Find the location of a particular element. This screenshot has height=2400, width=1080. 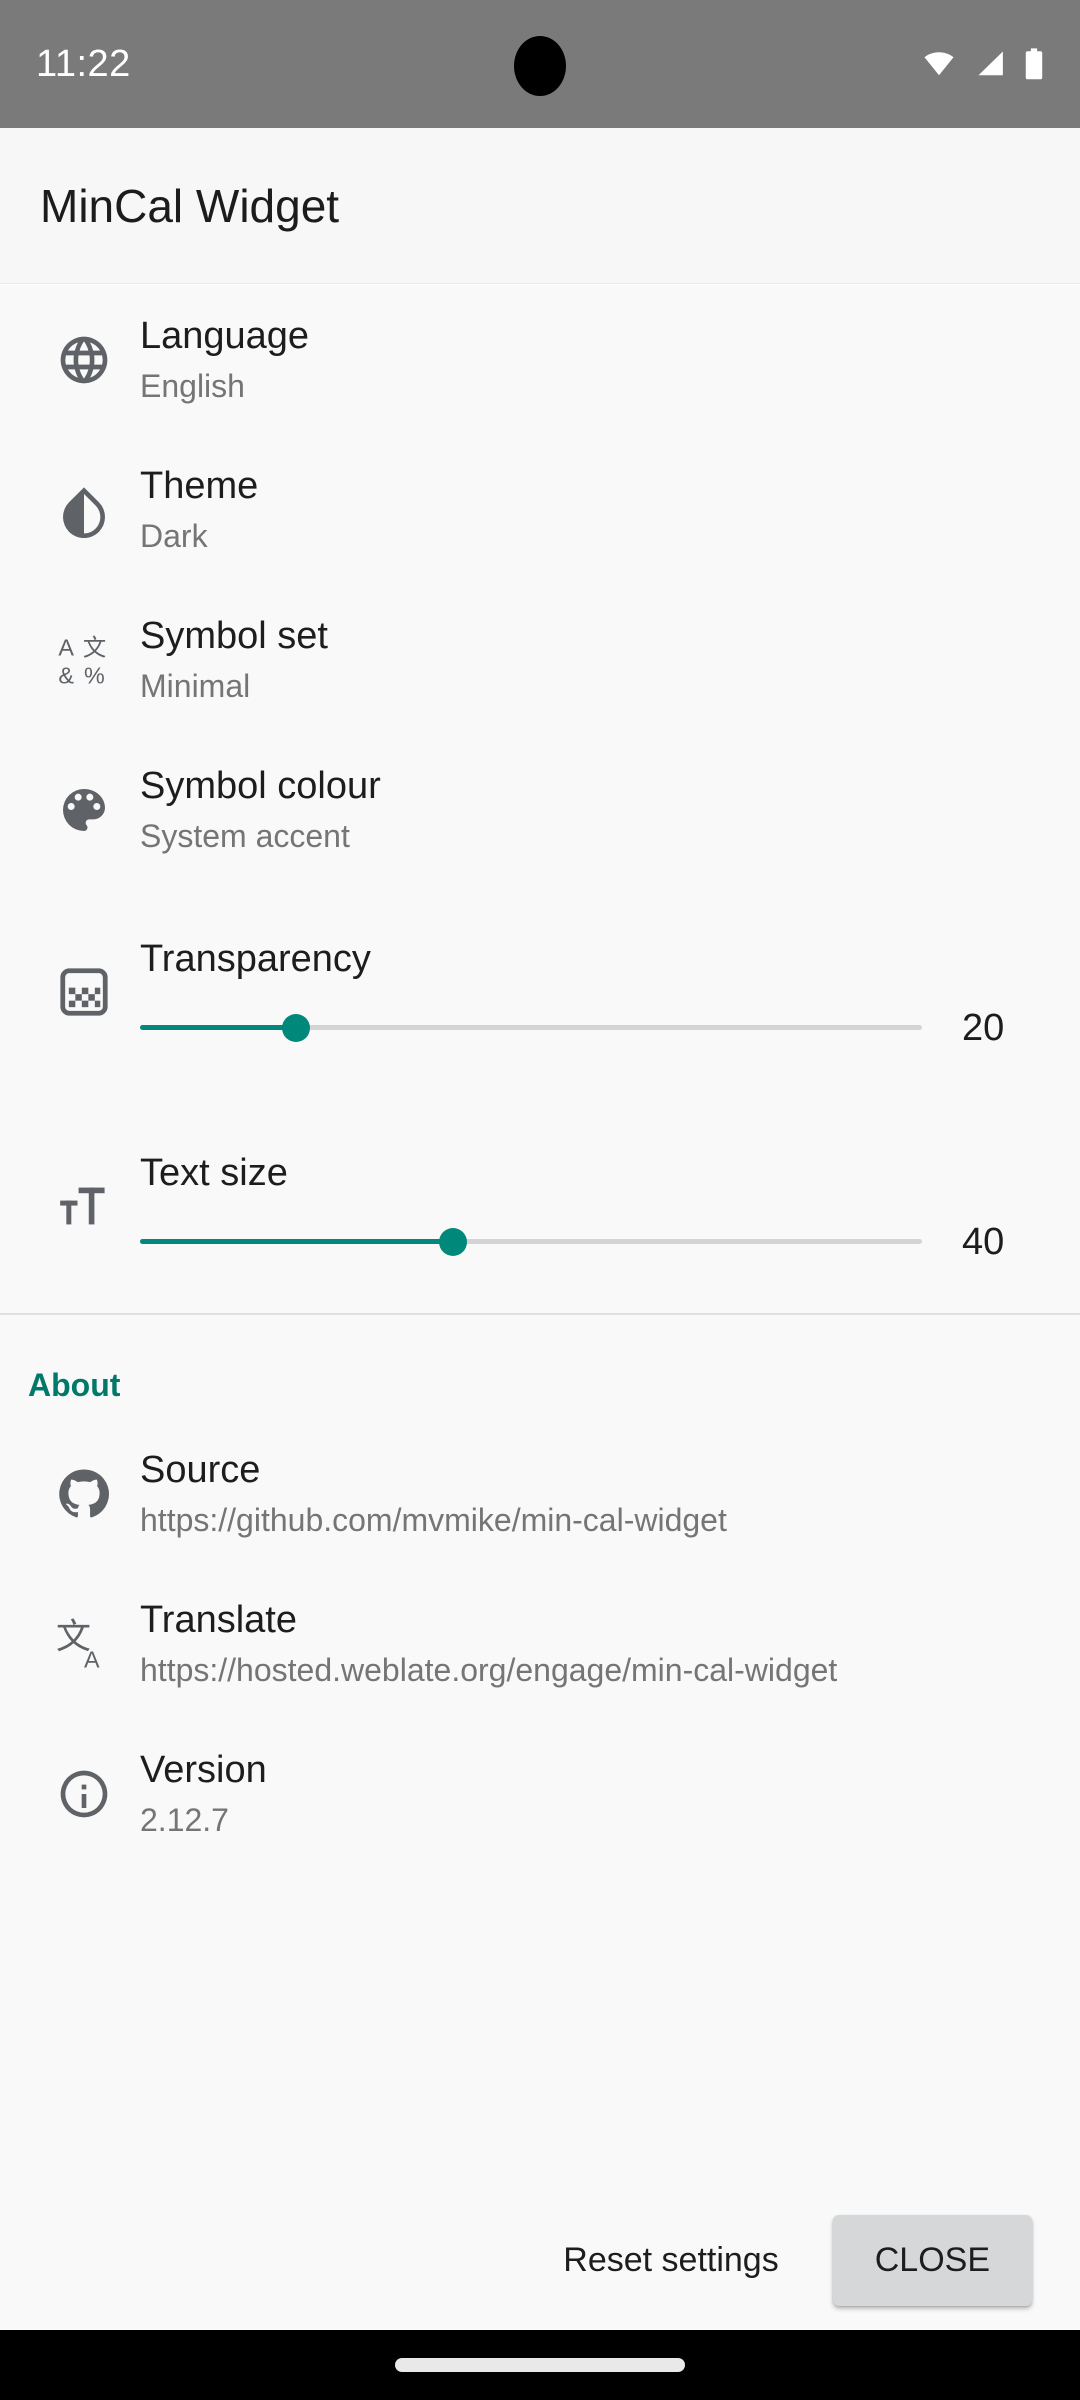

system-navigation-bar is located at coordinates (540, 2365).